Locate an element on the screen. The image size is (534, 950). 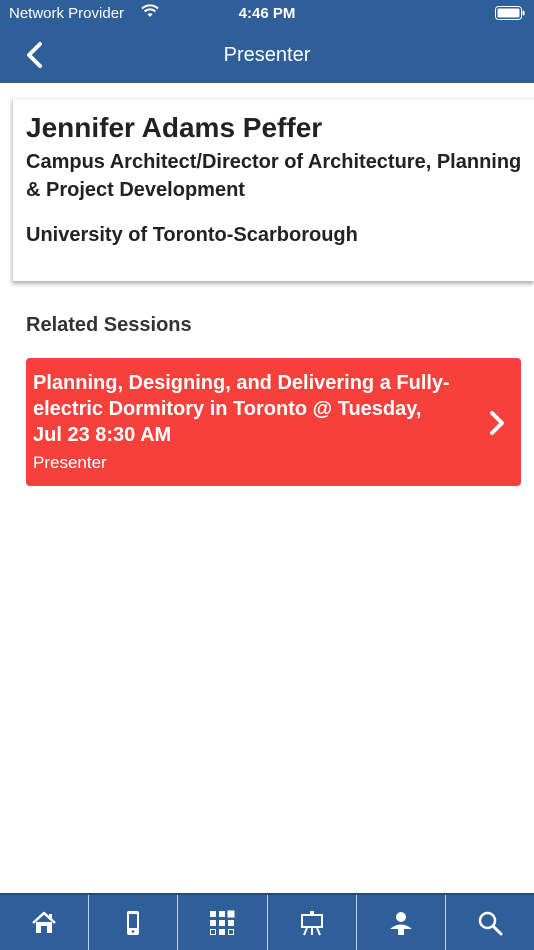
status-bar: Network Provider 4:46 PM is located at coordinates (267, 14).